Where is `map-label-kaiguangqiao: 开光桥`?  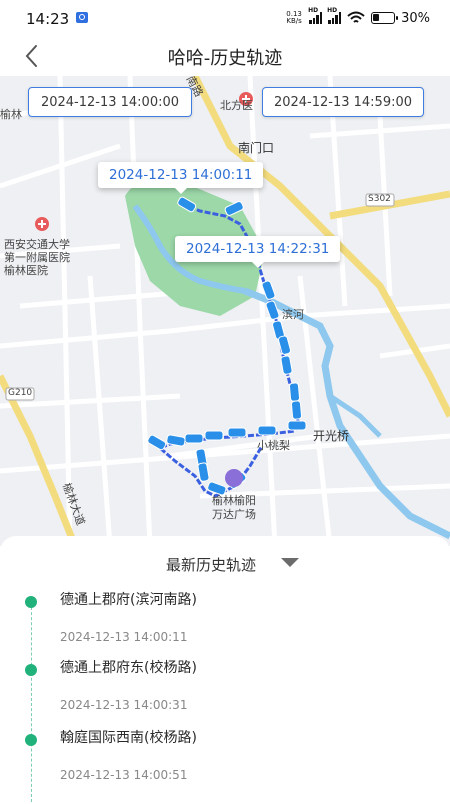 map-label-kaiguangqiao: 开光桥 is located at coordinates (331, 436).